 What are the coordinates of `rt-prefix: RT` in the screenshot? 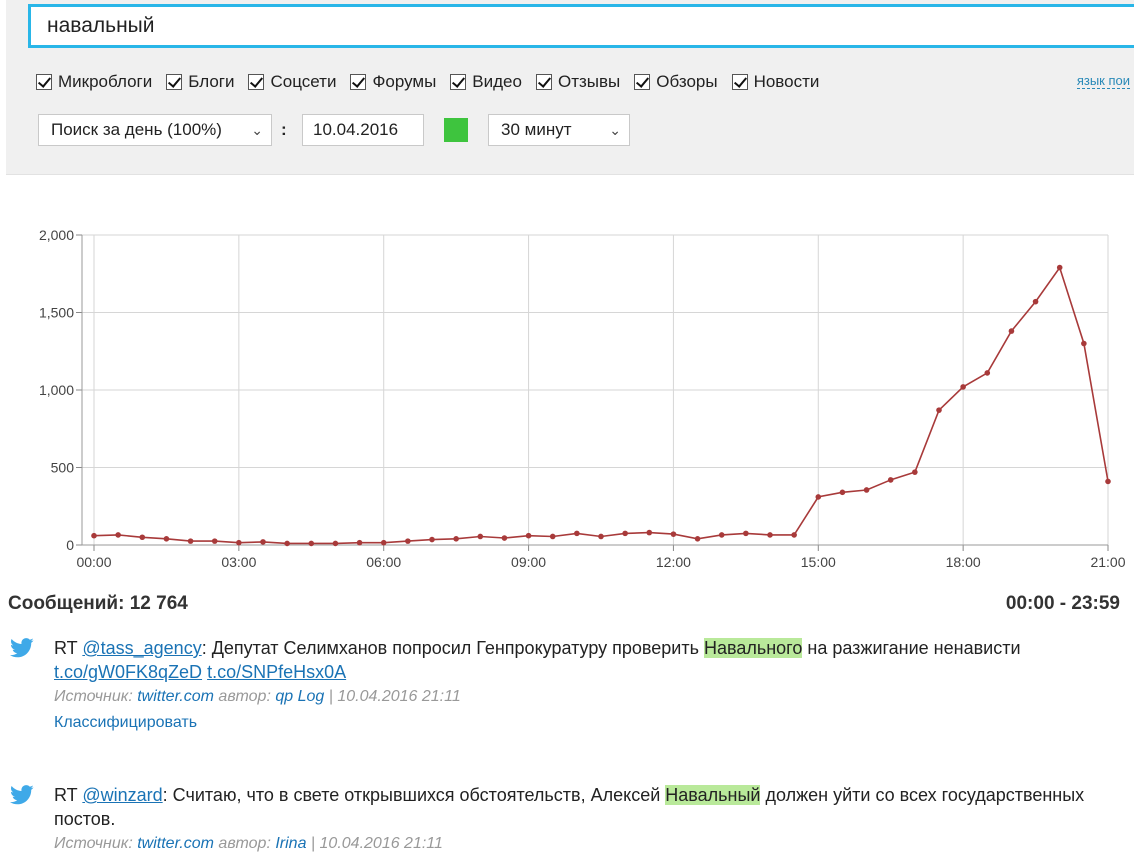 It's located at (68, 795).